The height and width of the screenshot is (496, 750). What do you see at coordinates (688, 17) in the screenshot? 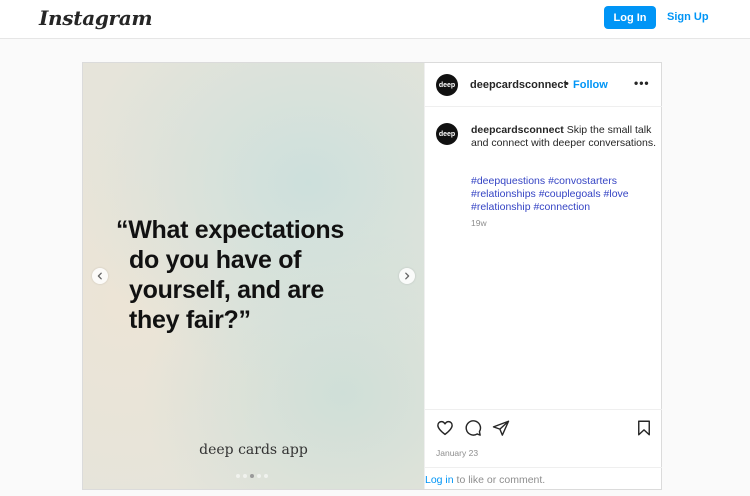
I see `signup-link: Sign Up` at bounding box center [688, 17].